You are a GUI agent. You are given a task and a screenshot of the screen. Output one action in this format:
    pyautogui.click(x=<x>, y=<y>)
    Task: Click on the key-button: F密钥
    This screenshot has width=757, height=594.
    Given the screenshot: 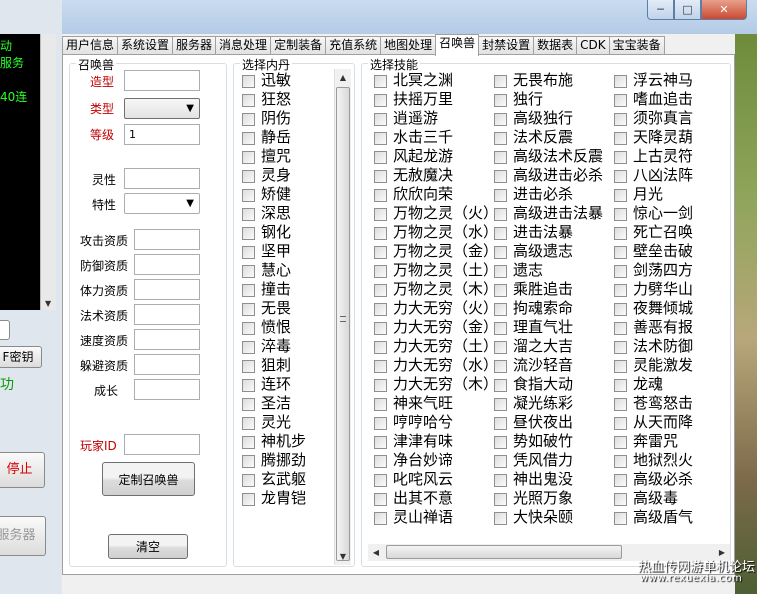 What is the action you would take?
    pyautogui.click(x=21, y=357)
    